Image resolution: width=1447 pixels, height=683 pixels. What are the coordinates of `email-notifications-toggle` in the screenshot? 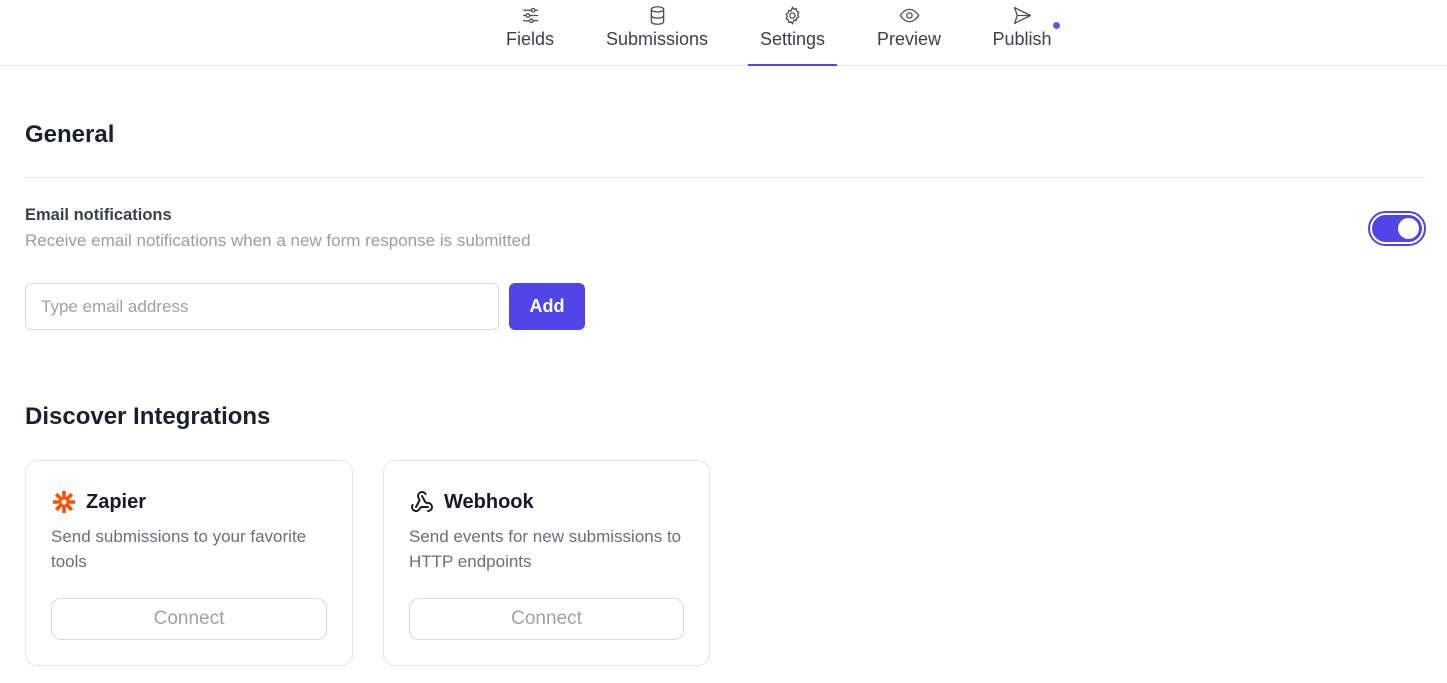 It's located at (1397, 228).